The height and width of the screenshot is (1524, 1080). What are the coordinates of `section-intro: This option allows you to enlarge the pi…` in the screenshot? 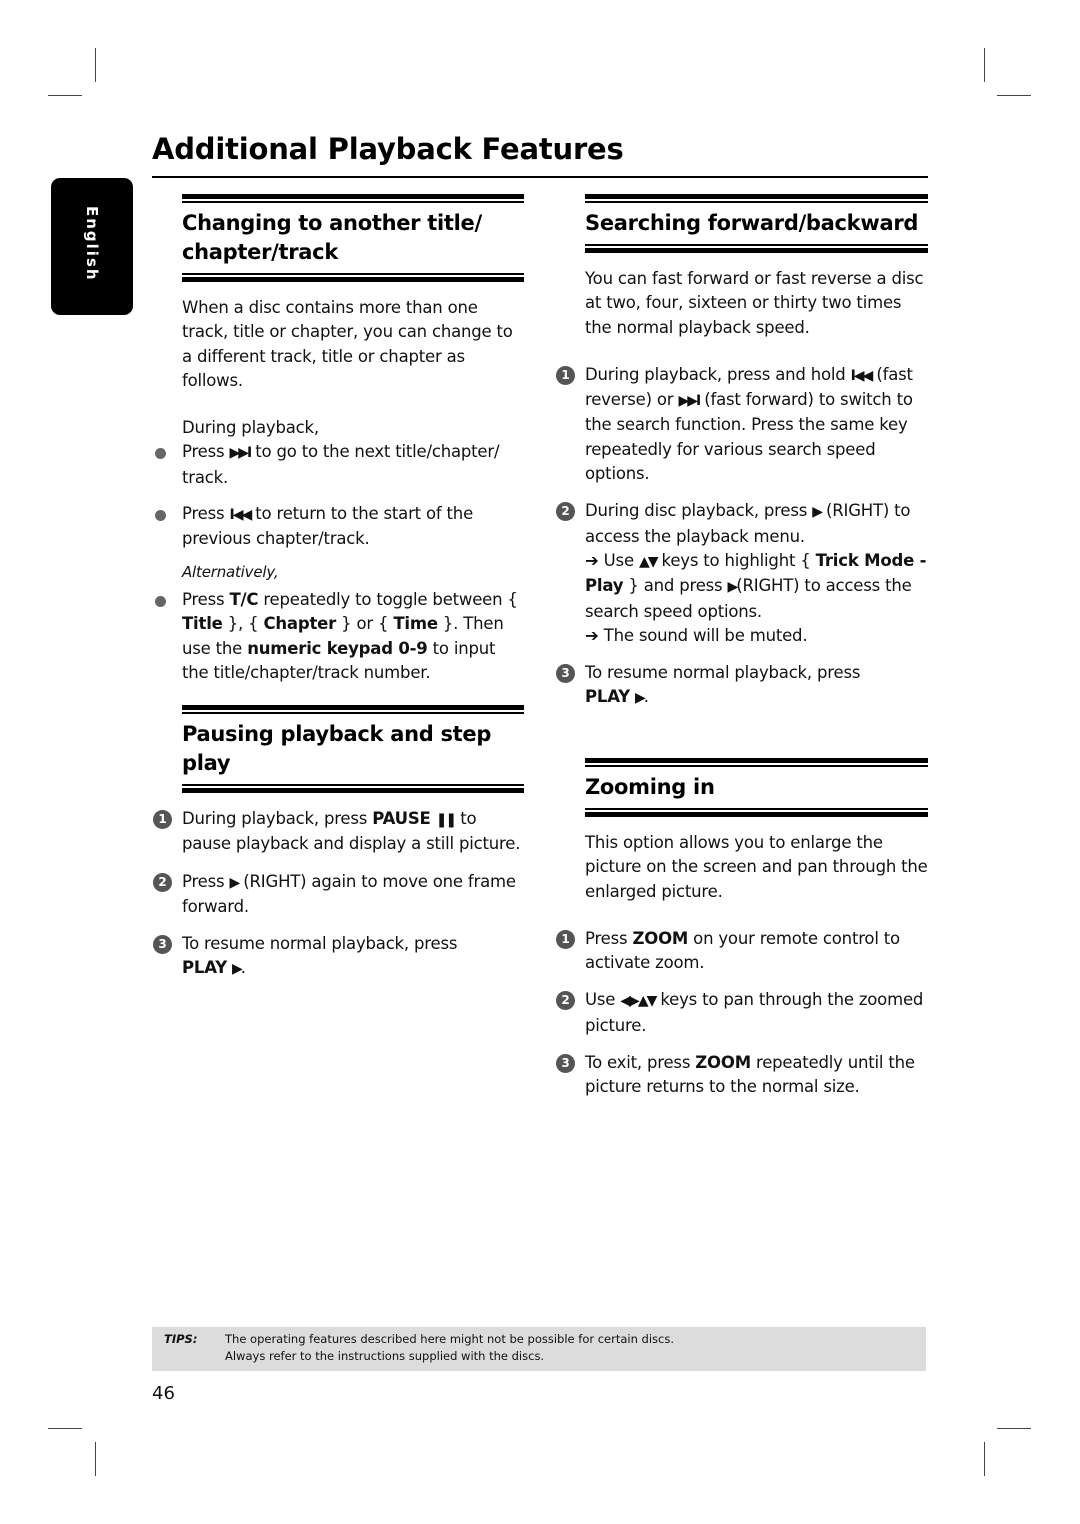 It's located at (756, 867).